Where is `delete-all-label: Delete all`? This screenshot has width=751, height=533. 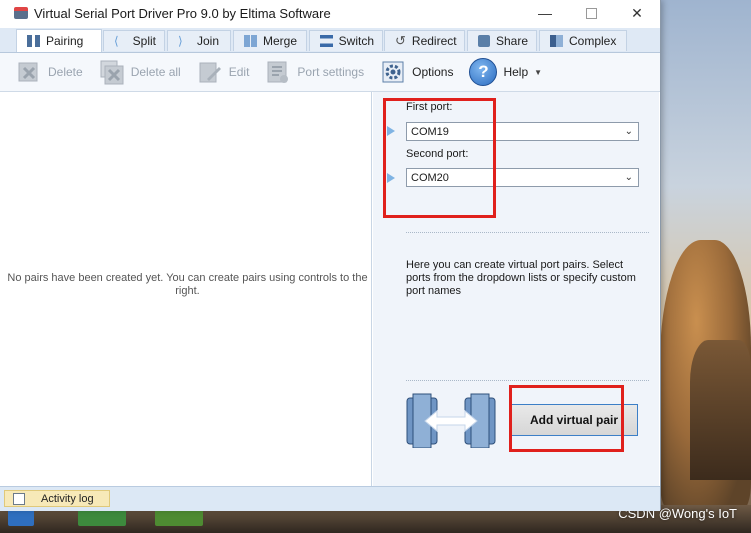 delete-all-label: Delete all is located at coordinates (155, 72).